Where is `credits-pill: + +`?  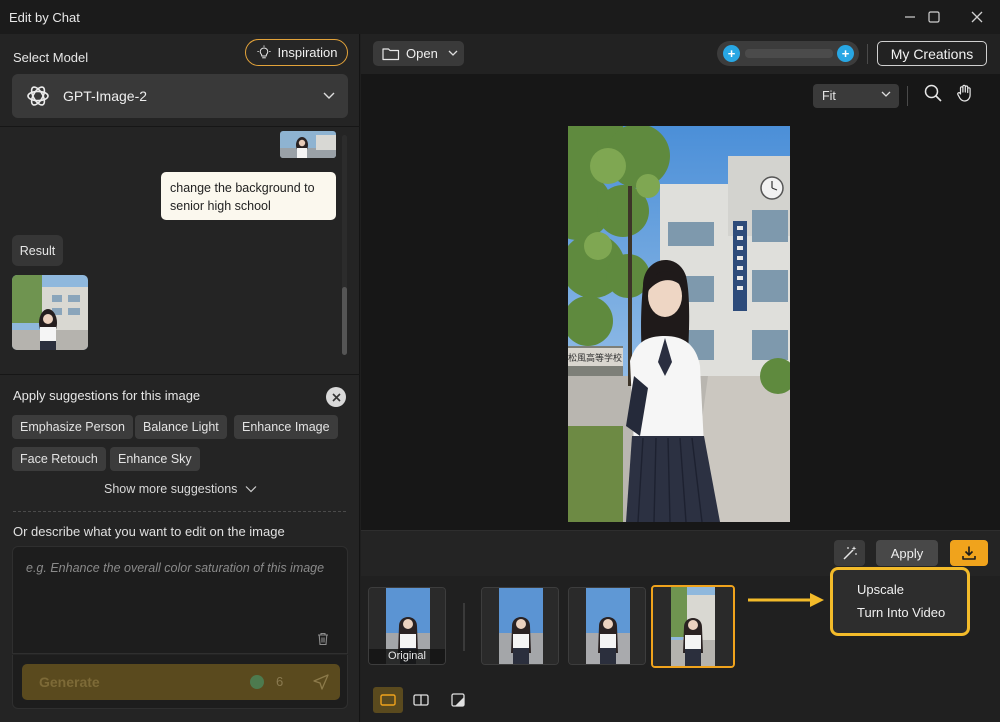
credits-pill: + + is located at coordinates (788, 53).